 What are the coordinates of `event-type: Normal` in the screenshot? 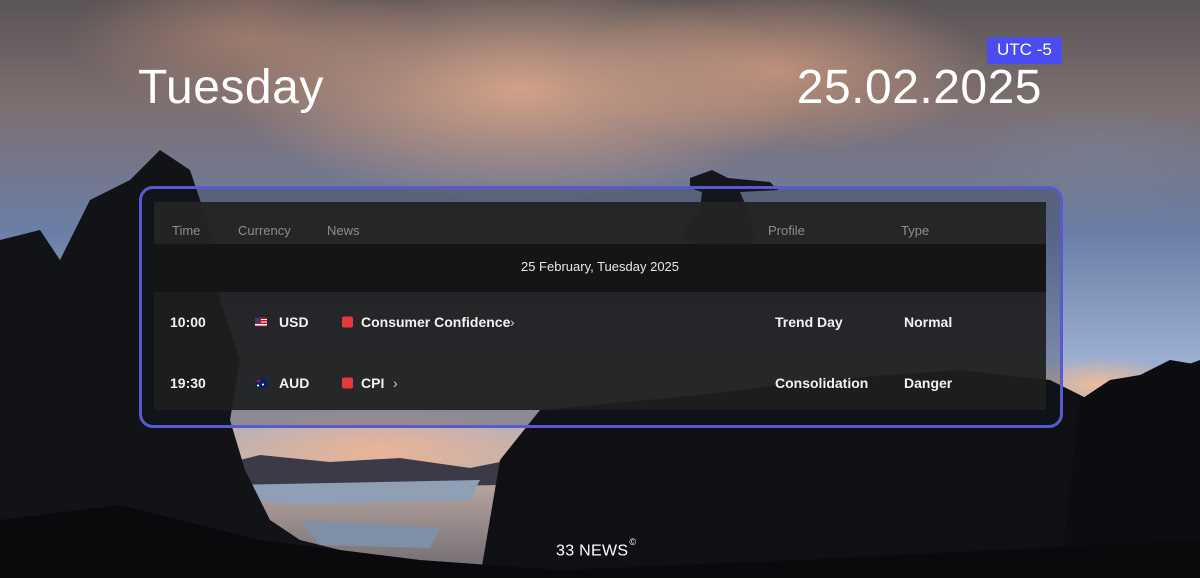 It's located at (928, 322).